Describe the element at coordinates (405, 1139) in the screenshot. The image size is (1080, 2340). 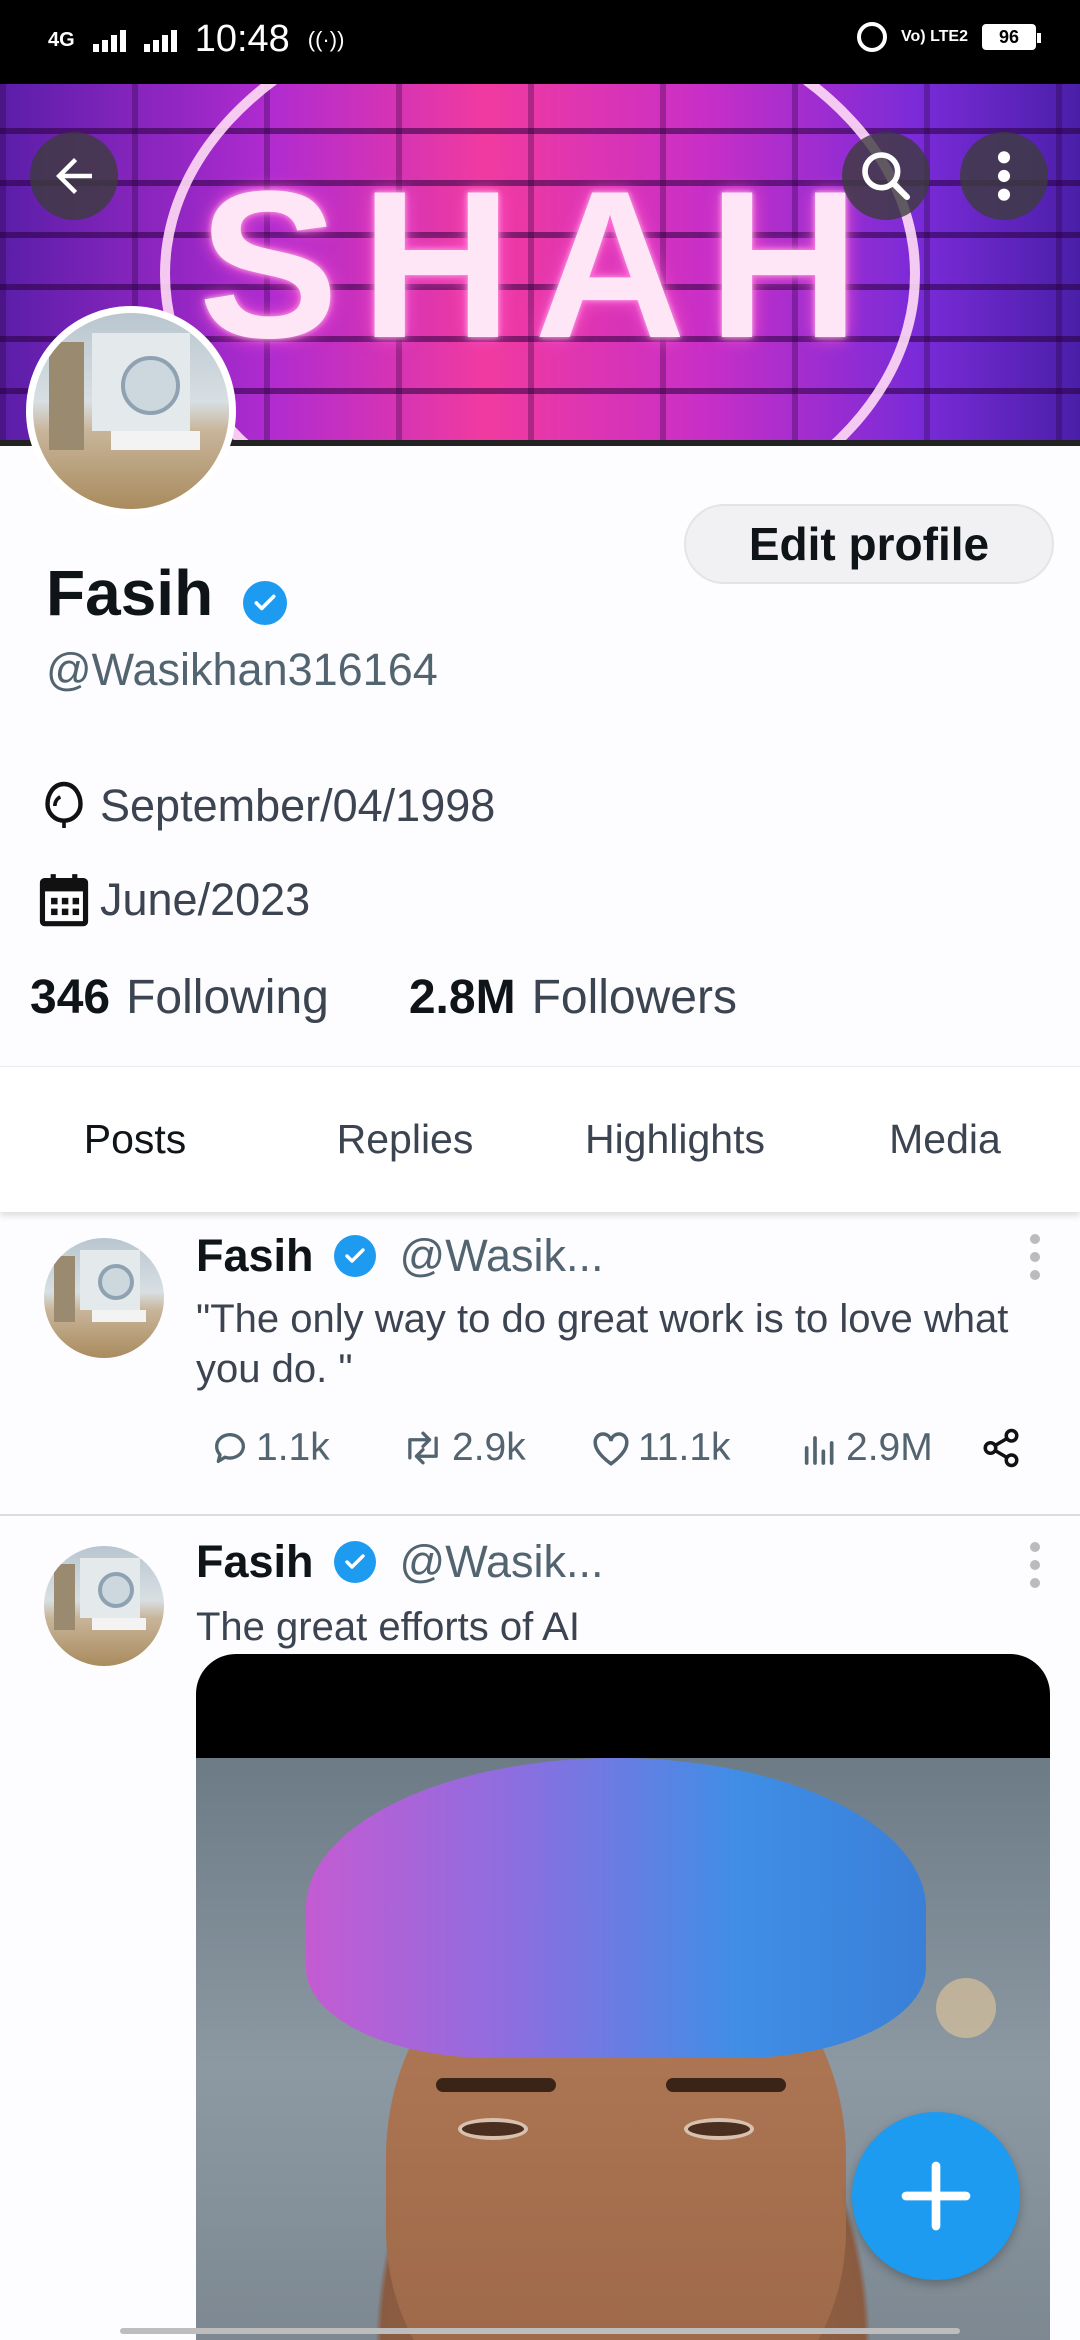
I see `tab-replies: Replies` at that location.